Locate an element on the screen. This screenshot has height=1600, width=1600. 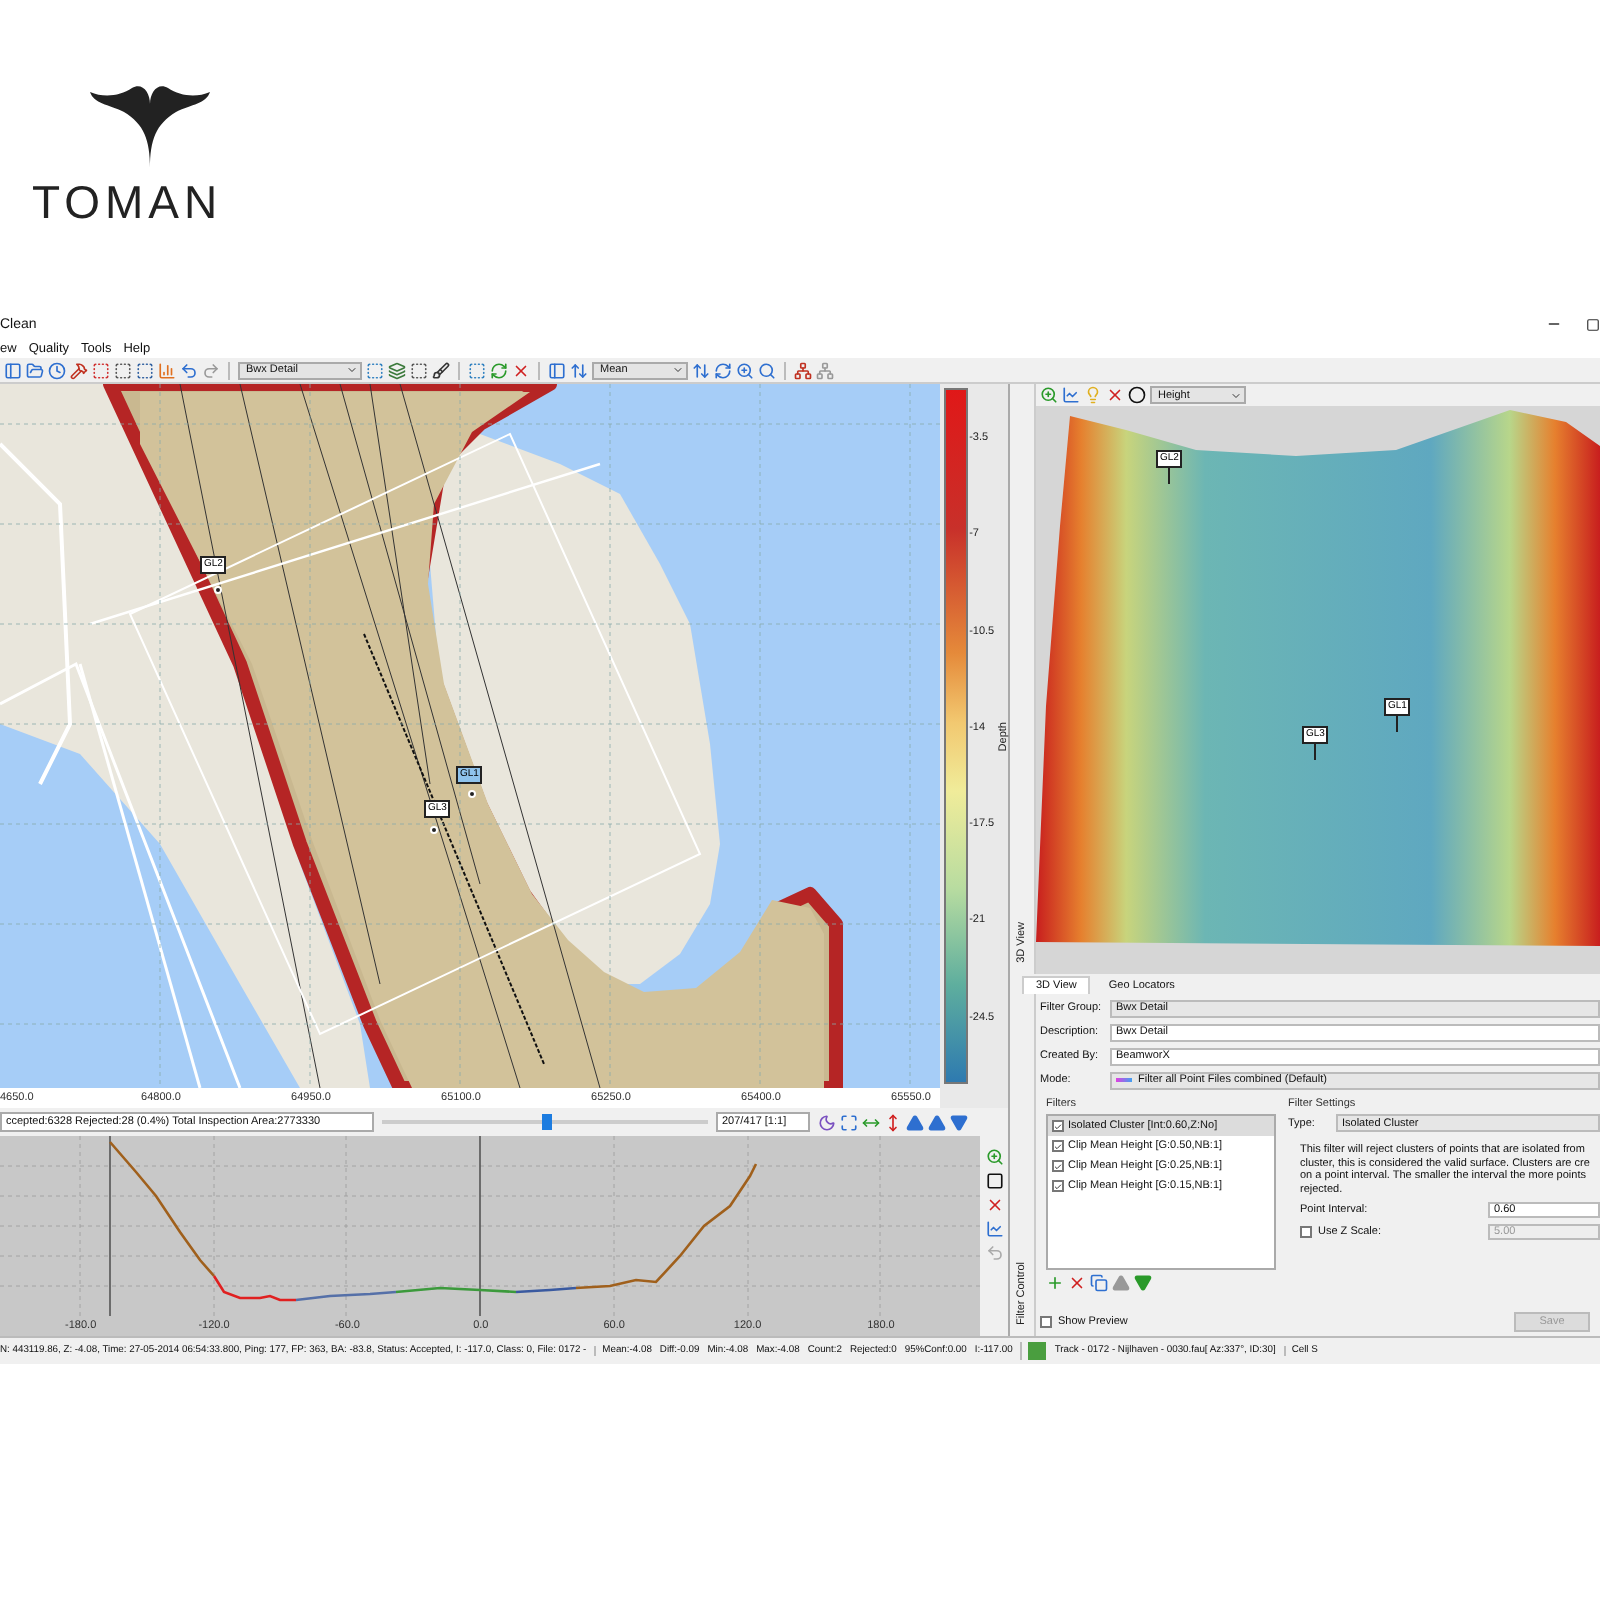
clock-icon is located at coordinates (57, 370).